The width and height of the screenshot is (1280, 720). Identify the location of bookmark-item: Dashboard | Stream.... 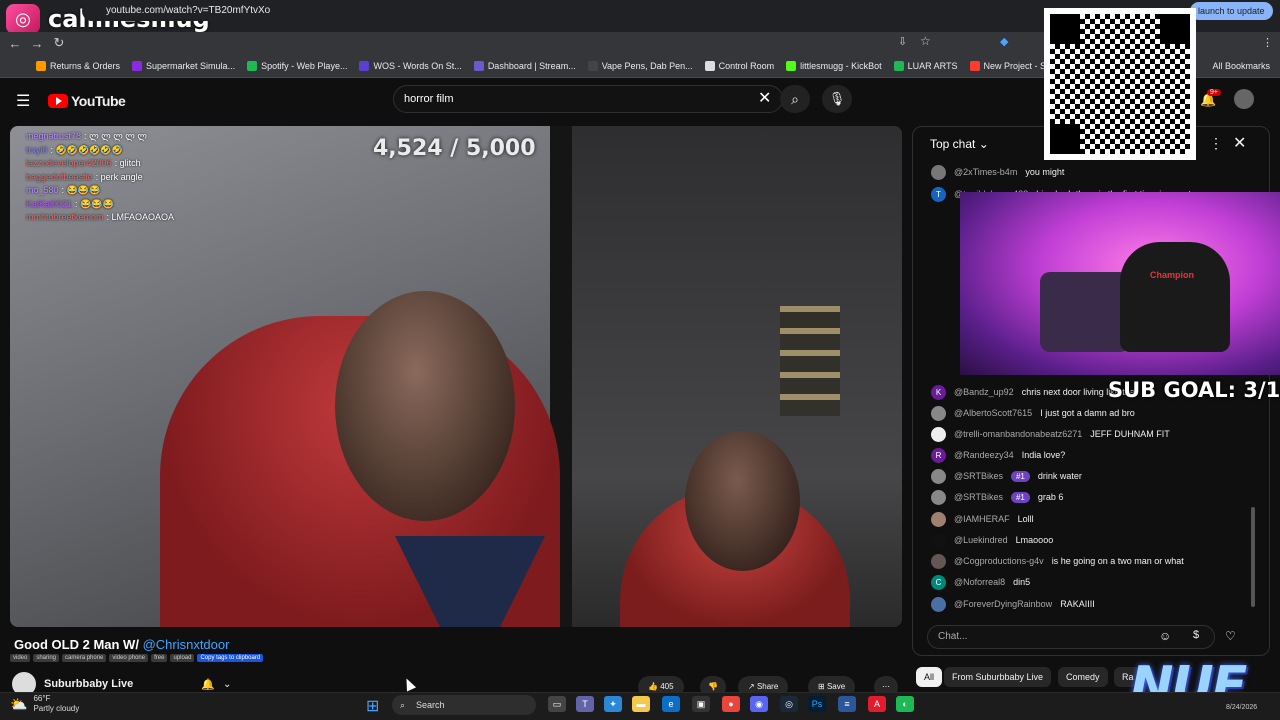
(524, 65).